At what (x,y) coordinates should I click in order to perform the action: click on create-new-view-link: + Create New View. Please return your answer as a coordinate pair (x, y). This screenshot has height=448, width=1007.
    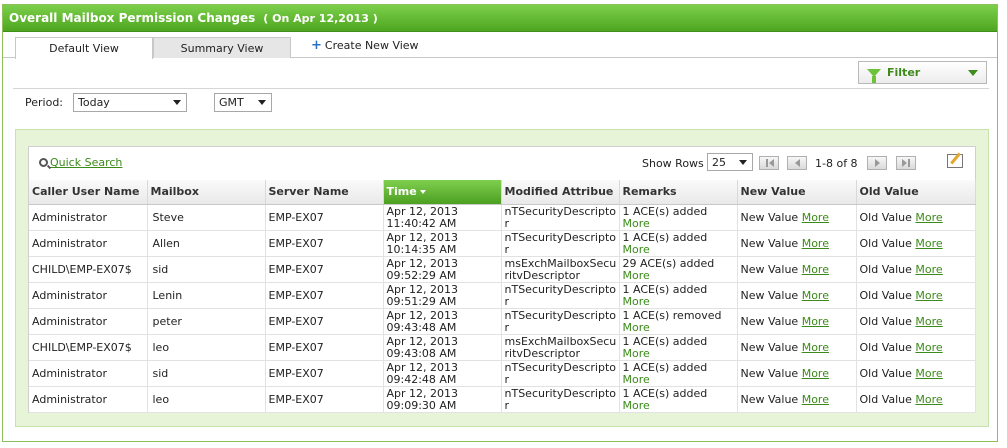
    Looking at the image, I should click on (365, 46).